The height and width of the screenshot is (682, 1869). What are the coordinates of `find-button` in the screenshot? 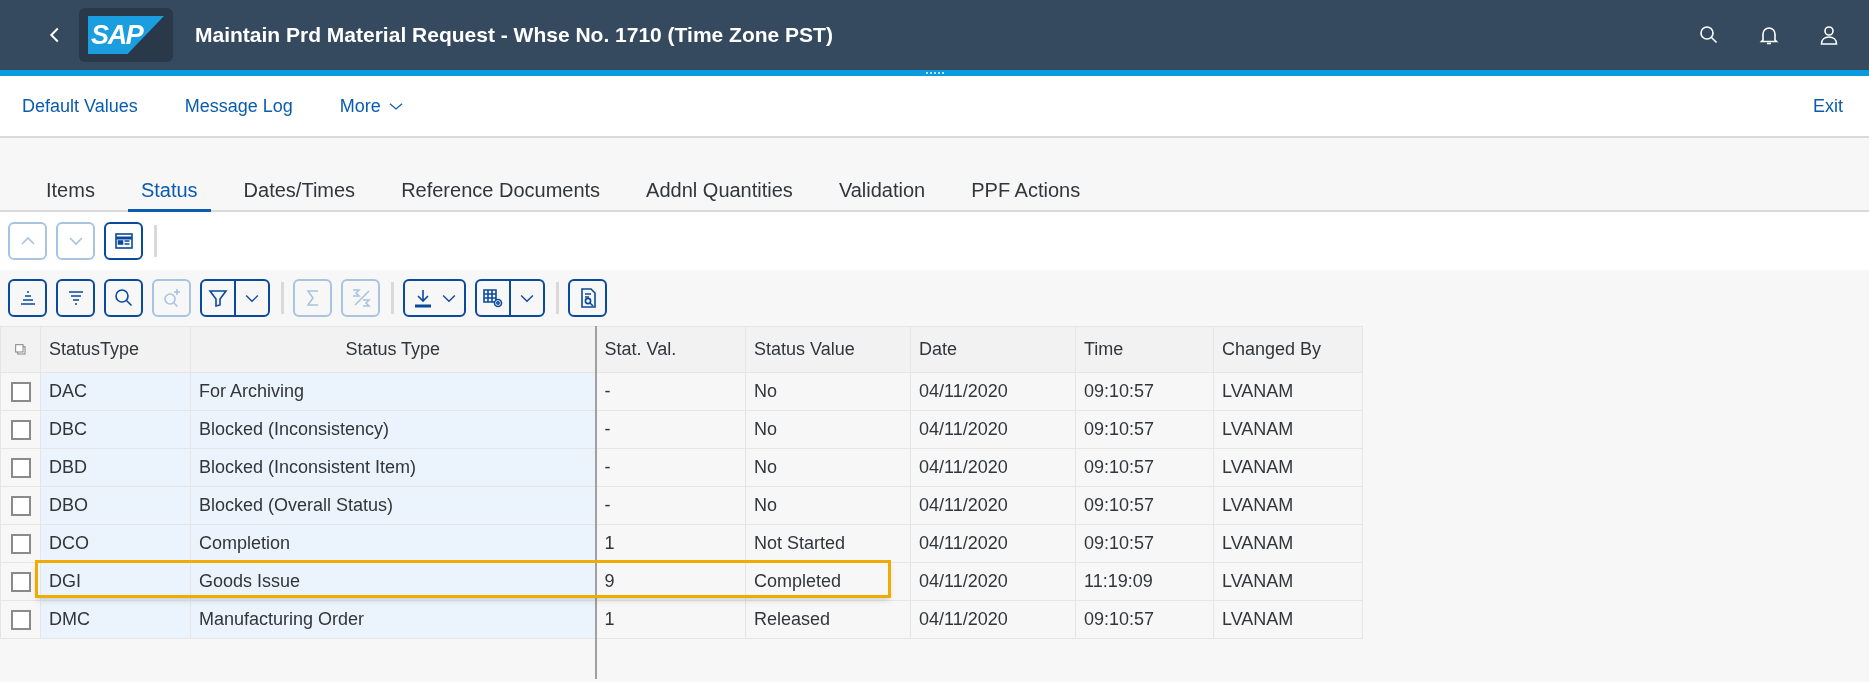 It's located at (123, 298).